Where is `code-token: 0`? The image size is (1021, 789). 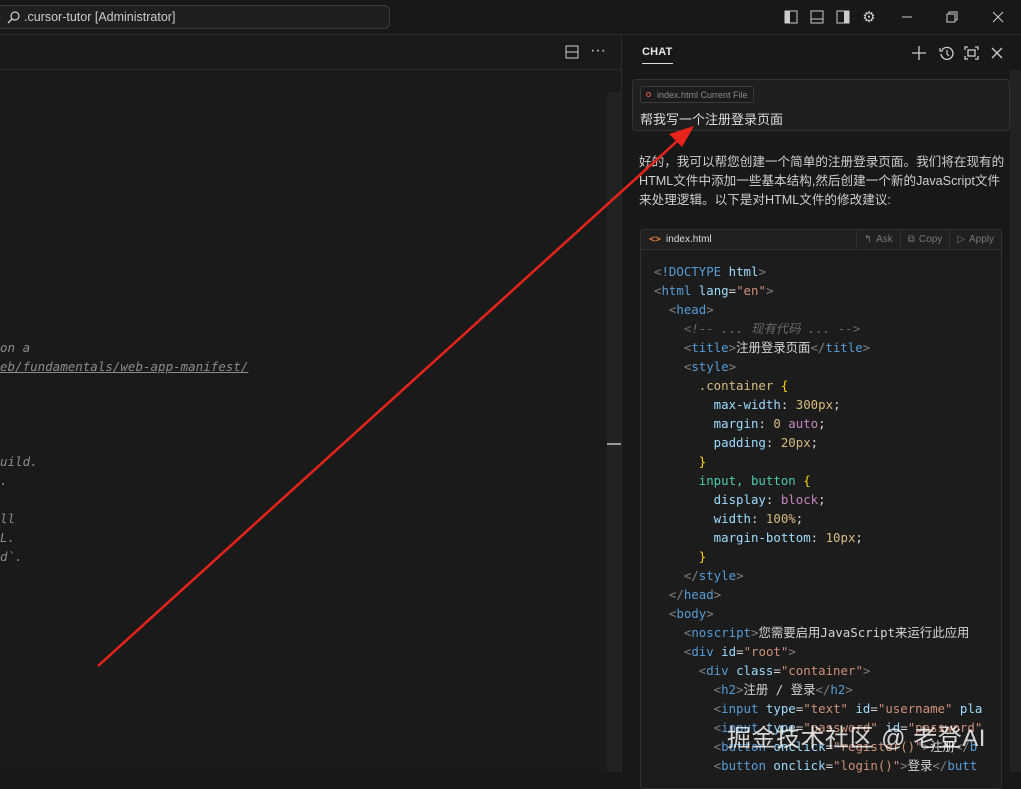 code-token: 0 is located at coordinates (777, 423).